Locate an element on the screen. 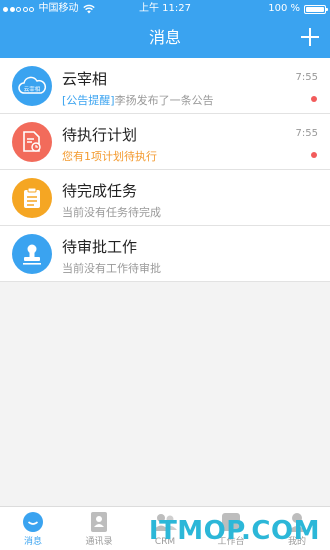 The image size is (330, 550). message-preview: 当前没有工作待审批 is located at coordinates (111, 268).